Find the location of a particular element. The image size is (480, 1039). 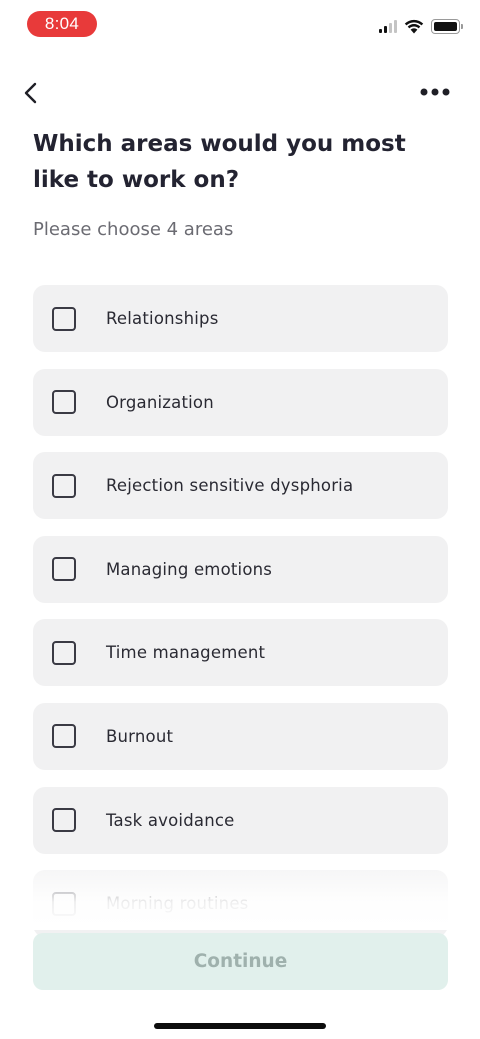

option-relationships: Relationships is located at coordinates (240, 318).